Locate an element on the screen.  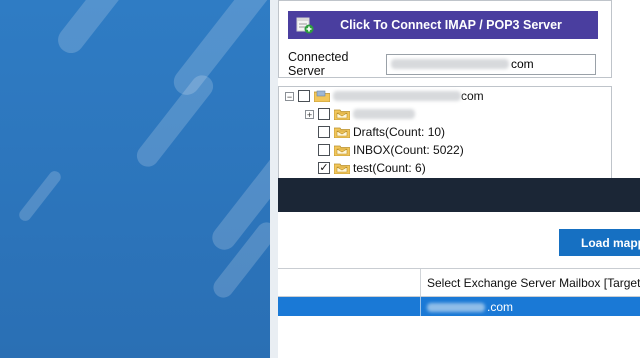
connect-server-icon is located at coordinates (305, 25).